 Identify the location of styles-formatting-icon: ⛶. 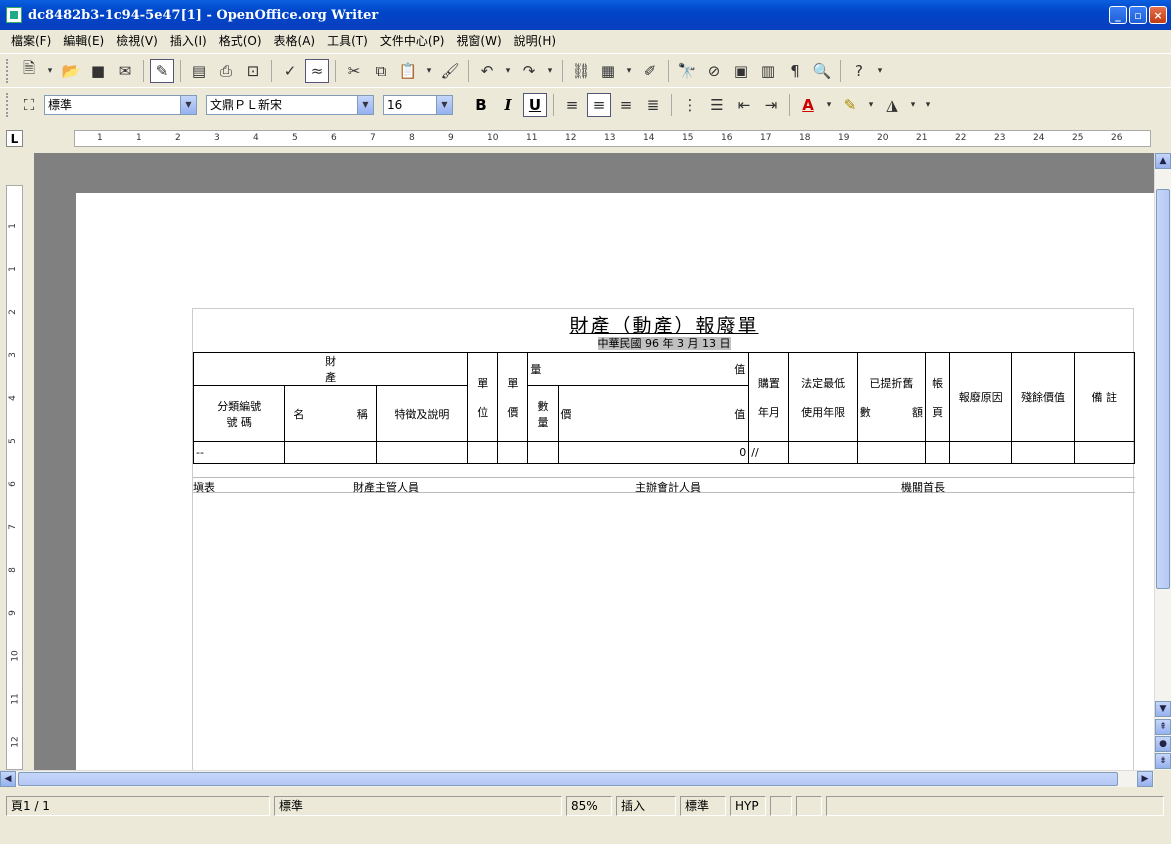
(29, 105).